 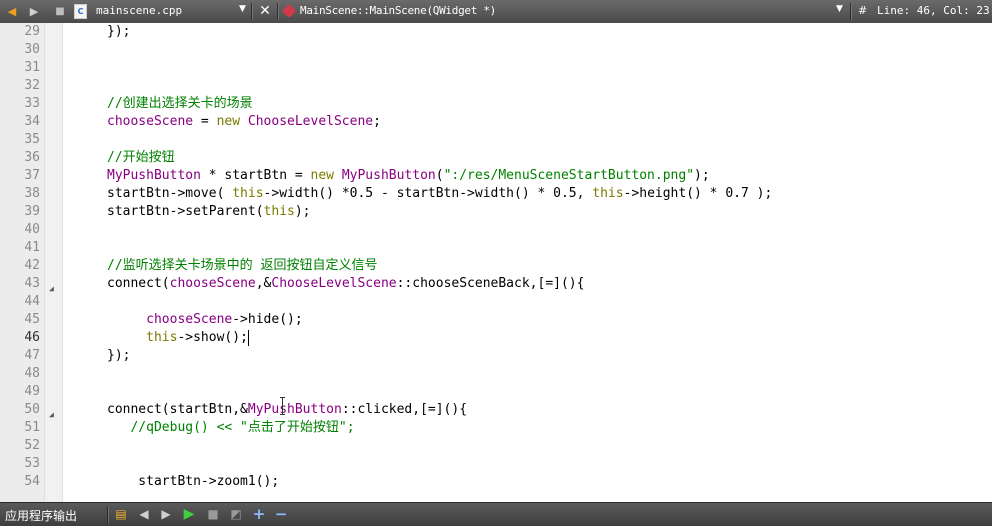 I want to click on prev-icon: ◀, so click(x=144, y=514).